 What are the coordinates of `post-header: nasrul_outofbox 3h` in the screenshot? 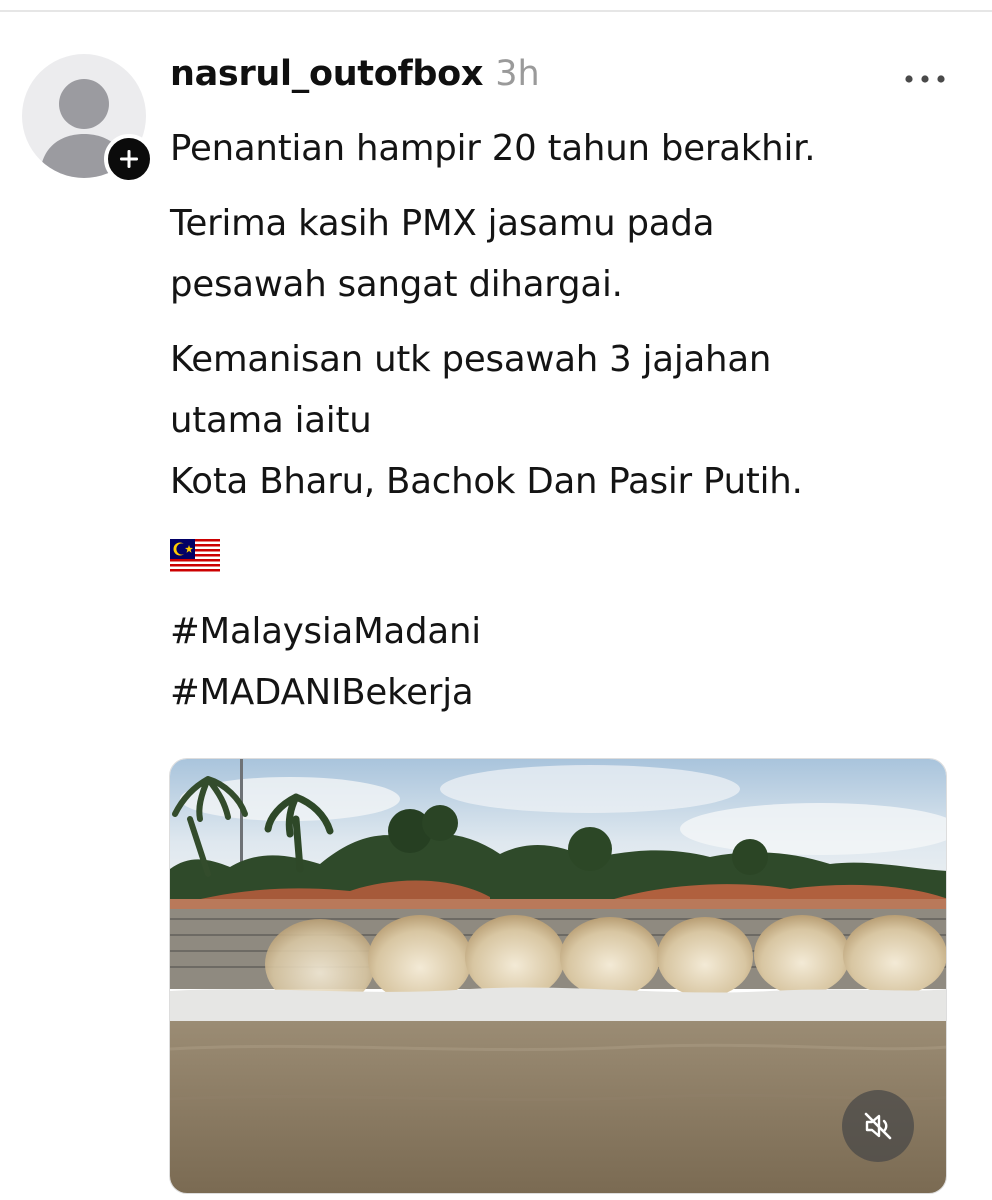 It's located at (355, 79).